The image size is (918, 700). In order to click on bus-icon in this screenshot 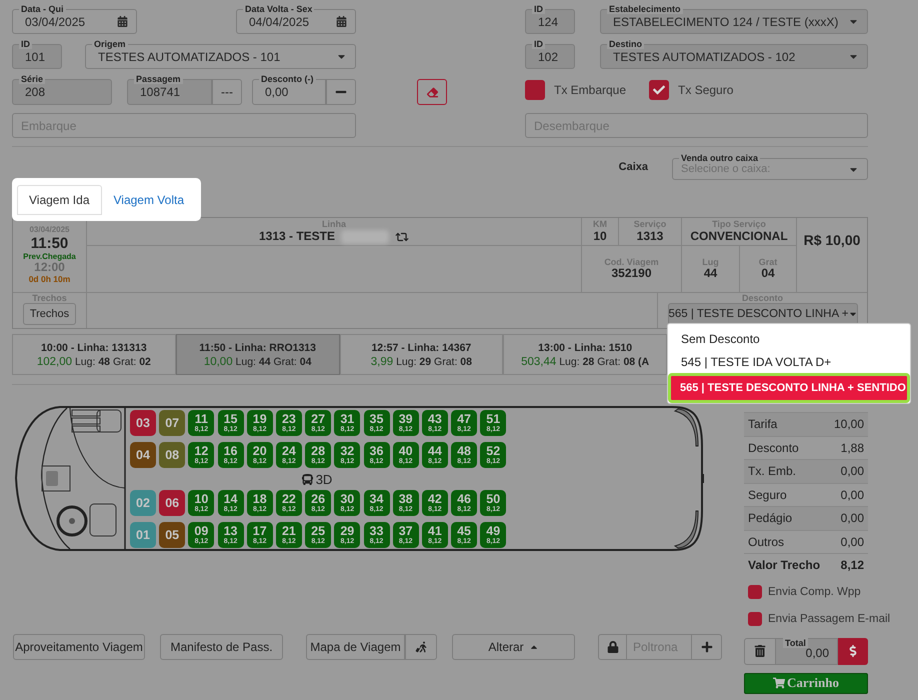, I will do `click(307, 479)`.